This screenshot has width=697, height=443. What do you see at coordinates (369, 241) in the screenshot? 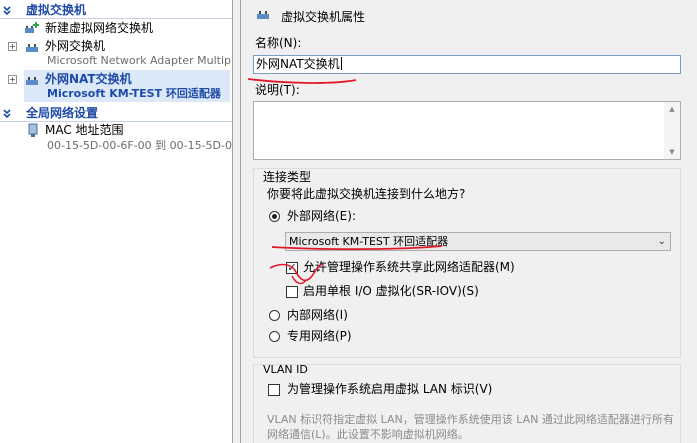
I see `adapter-select-value: Microsoft KM-TEST 环回适配器` at bounding box center [369, 241].